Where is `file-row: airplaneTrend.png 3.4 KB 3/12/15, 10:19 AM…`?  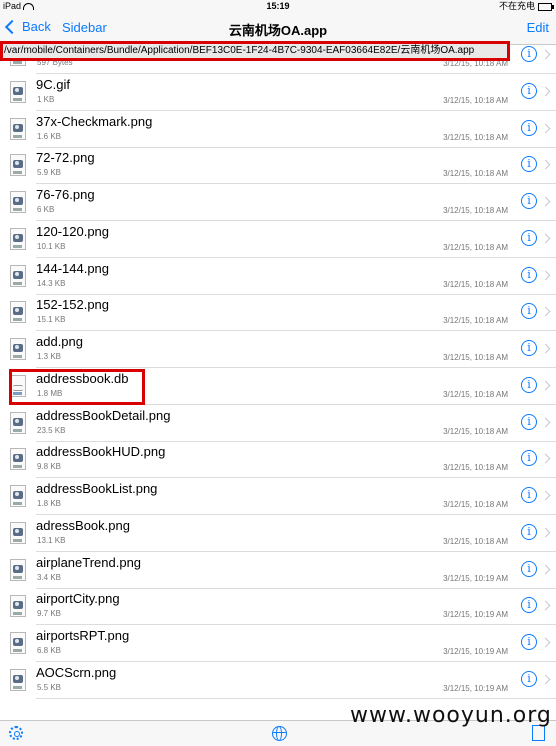
file-row: airplaneTrend.png 3.4 KB 3/12/15, 10:19 AM… is located at coordinates (278, 570).